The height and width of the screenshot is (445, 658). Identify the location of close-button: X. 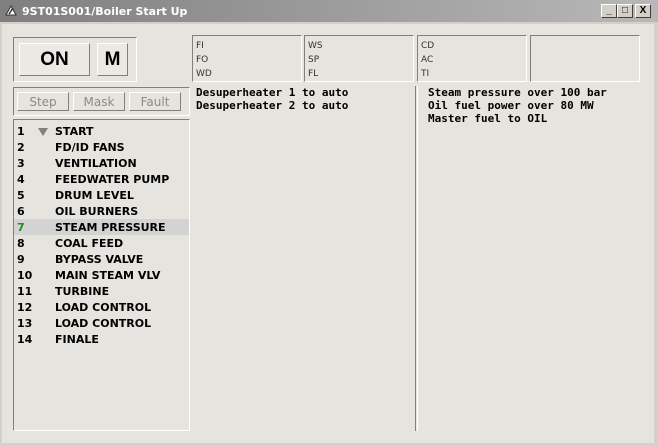
(643, 11).